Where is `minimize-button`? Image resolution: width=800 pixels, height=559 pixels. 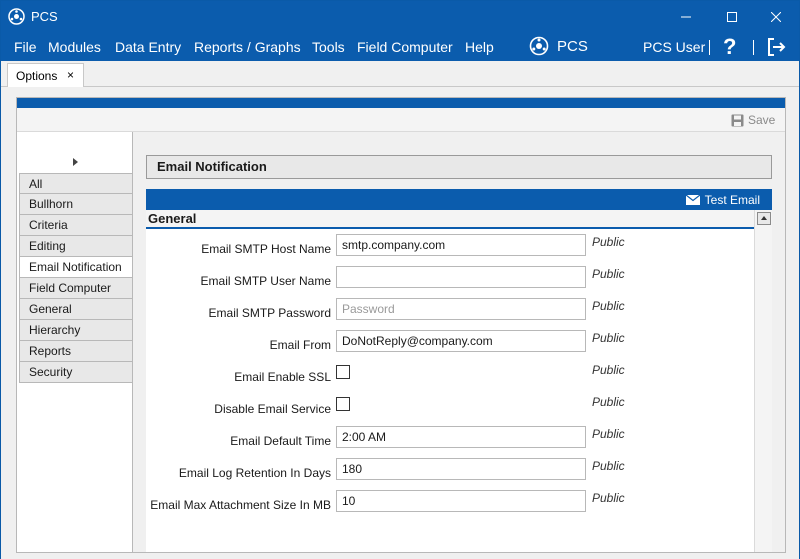 minimize-button is located at coordinates (686, 17).